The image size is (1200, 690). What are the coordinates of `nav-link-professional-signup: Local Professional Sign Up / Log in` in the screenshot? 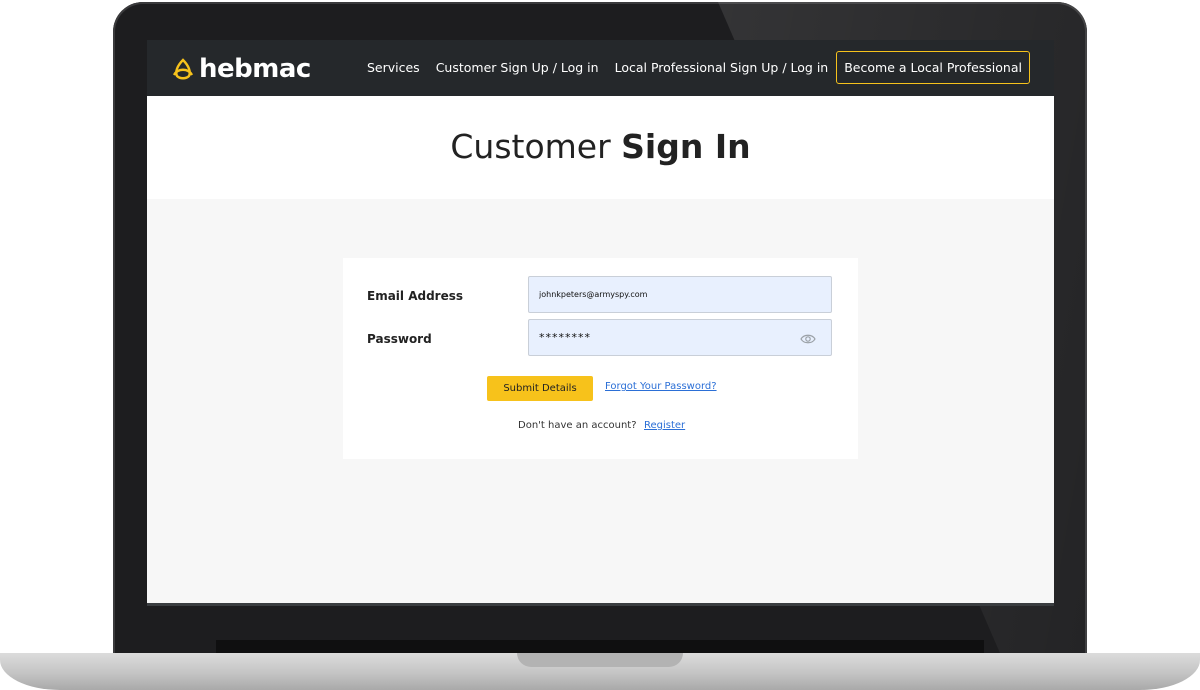 It's located at (722, 67).